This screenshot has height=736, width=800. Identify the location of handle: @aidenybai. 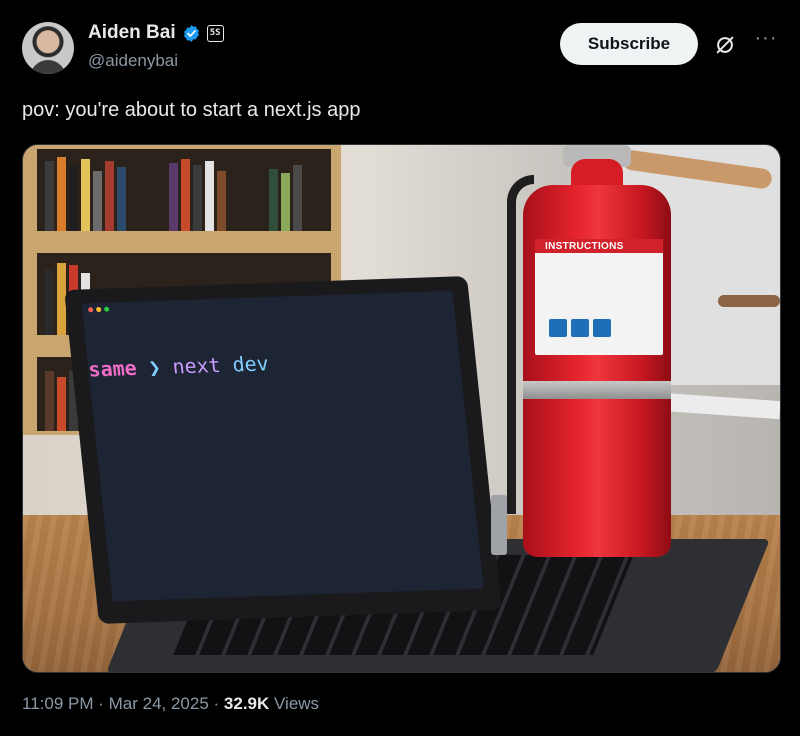
(133, 61).